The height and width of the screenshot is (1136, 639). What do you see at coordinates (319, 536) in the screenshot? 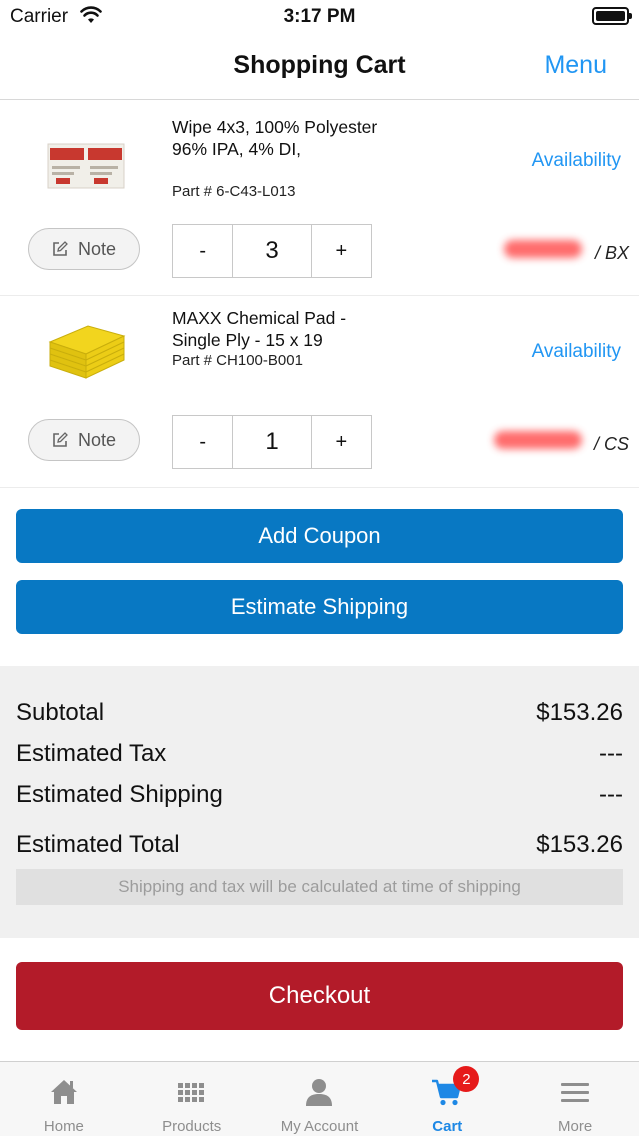
I see `add-coupon-button: Add Coupon` at bounding box center [319, 536].